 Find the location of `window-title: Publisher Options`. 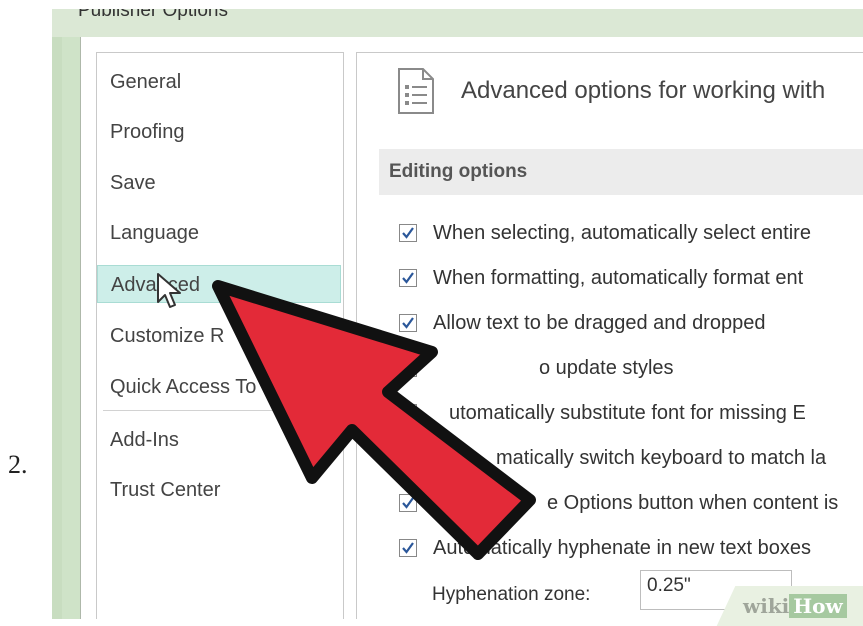

window-title: Publisher Options is located at coordinates (153, 15).